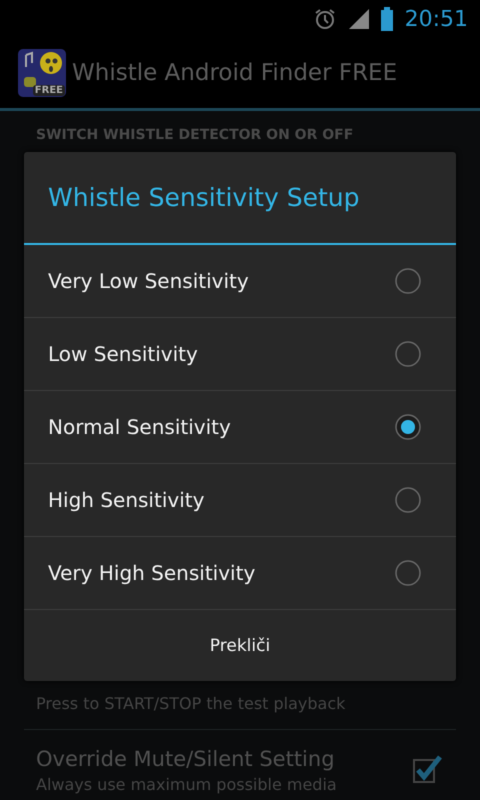  Describe the element at coordinates (386, 19) in the screenshot. I see `battery-icon` at that location.